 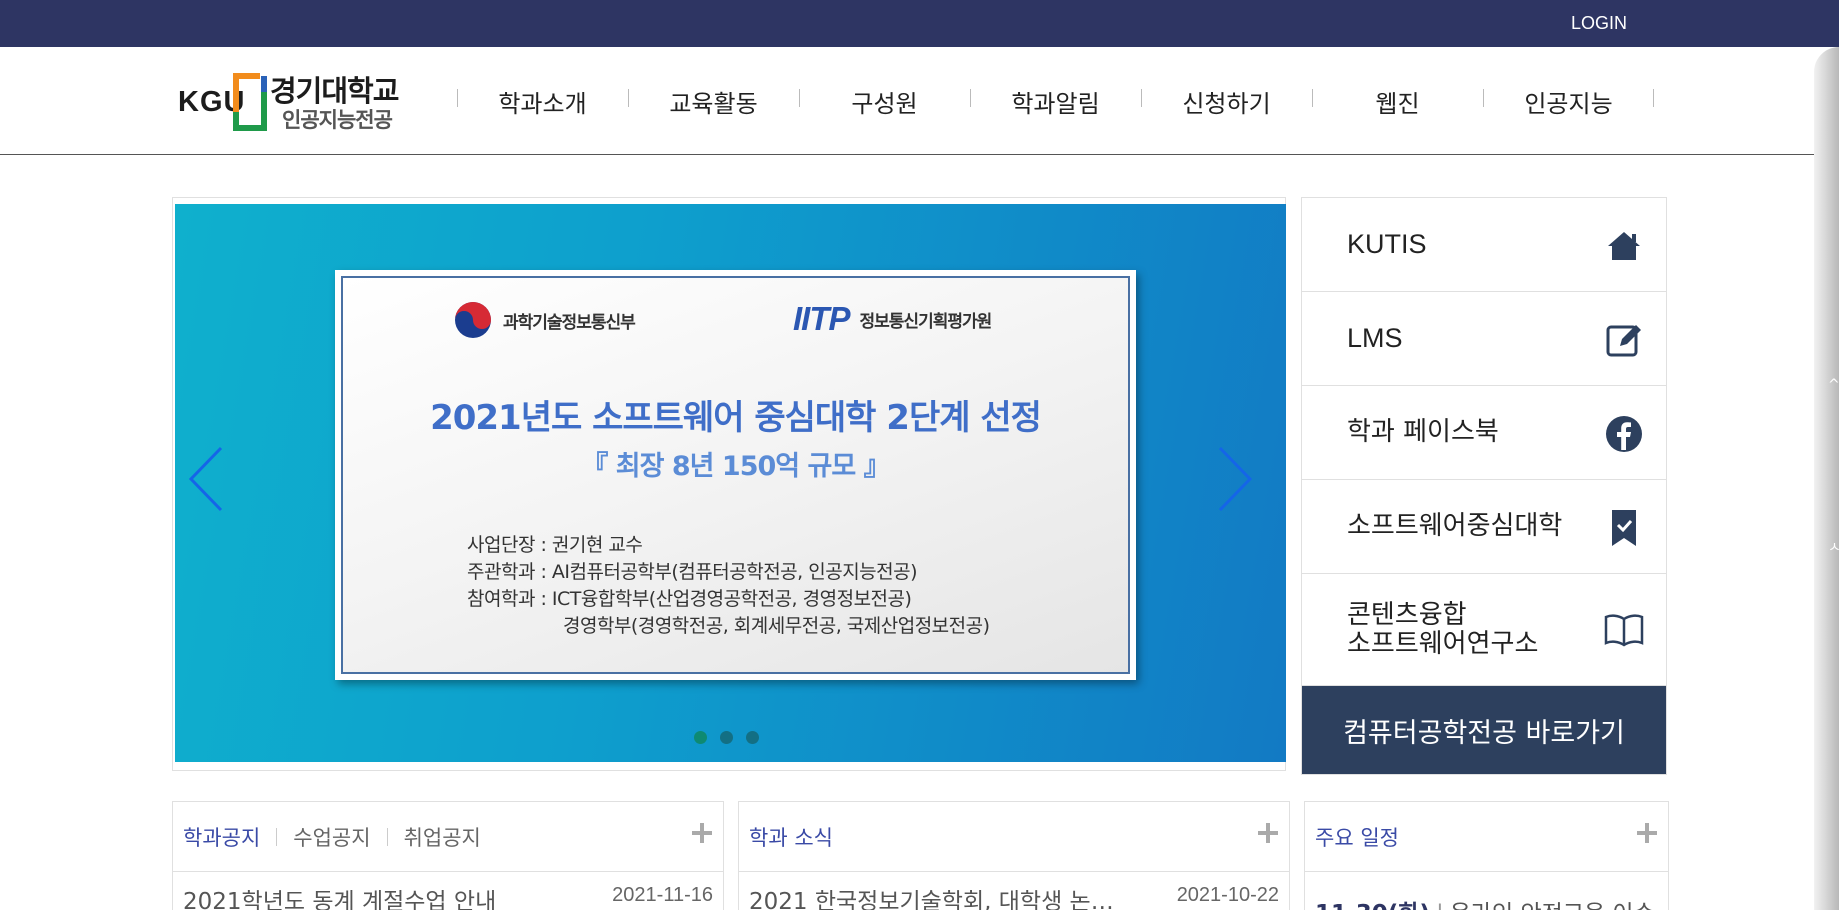 I want to click on slider-pagination, so click(x=726, y=737).